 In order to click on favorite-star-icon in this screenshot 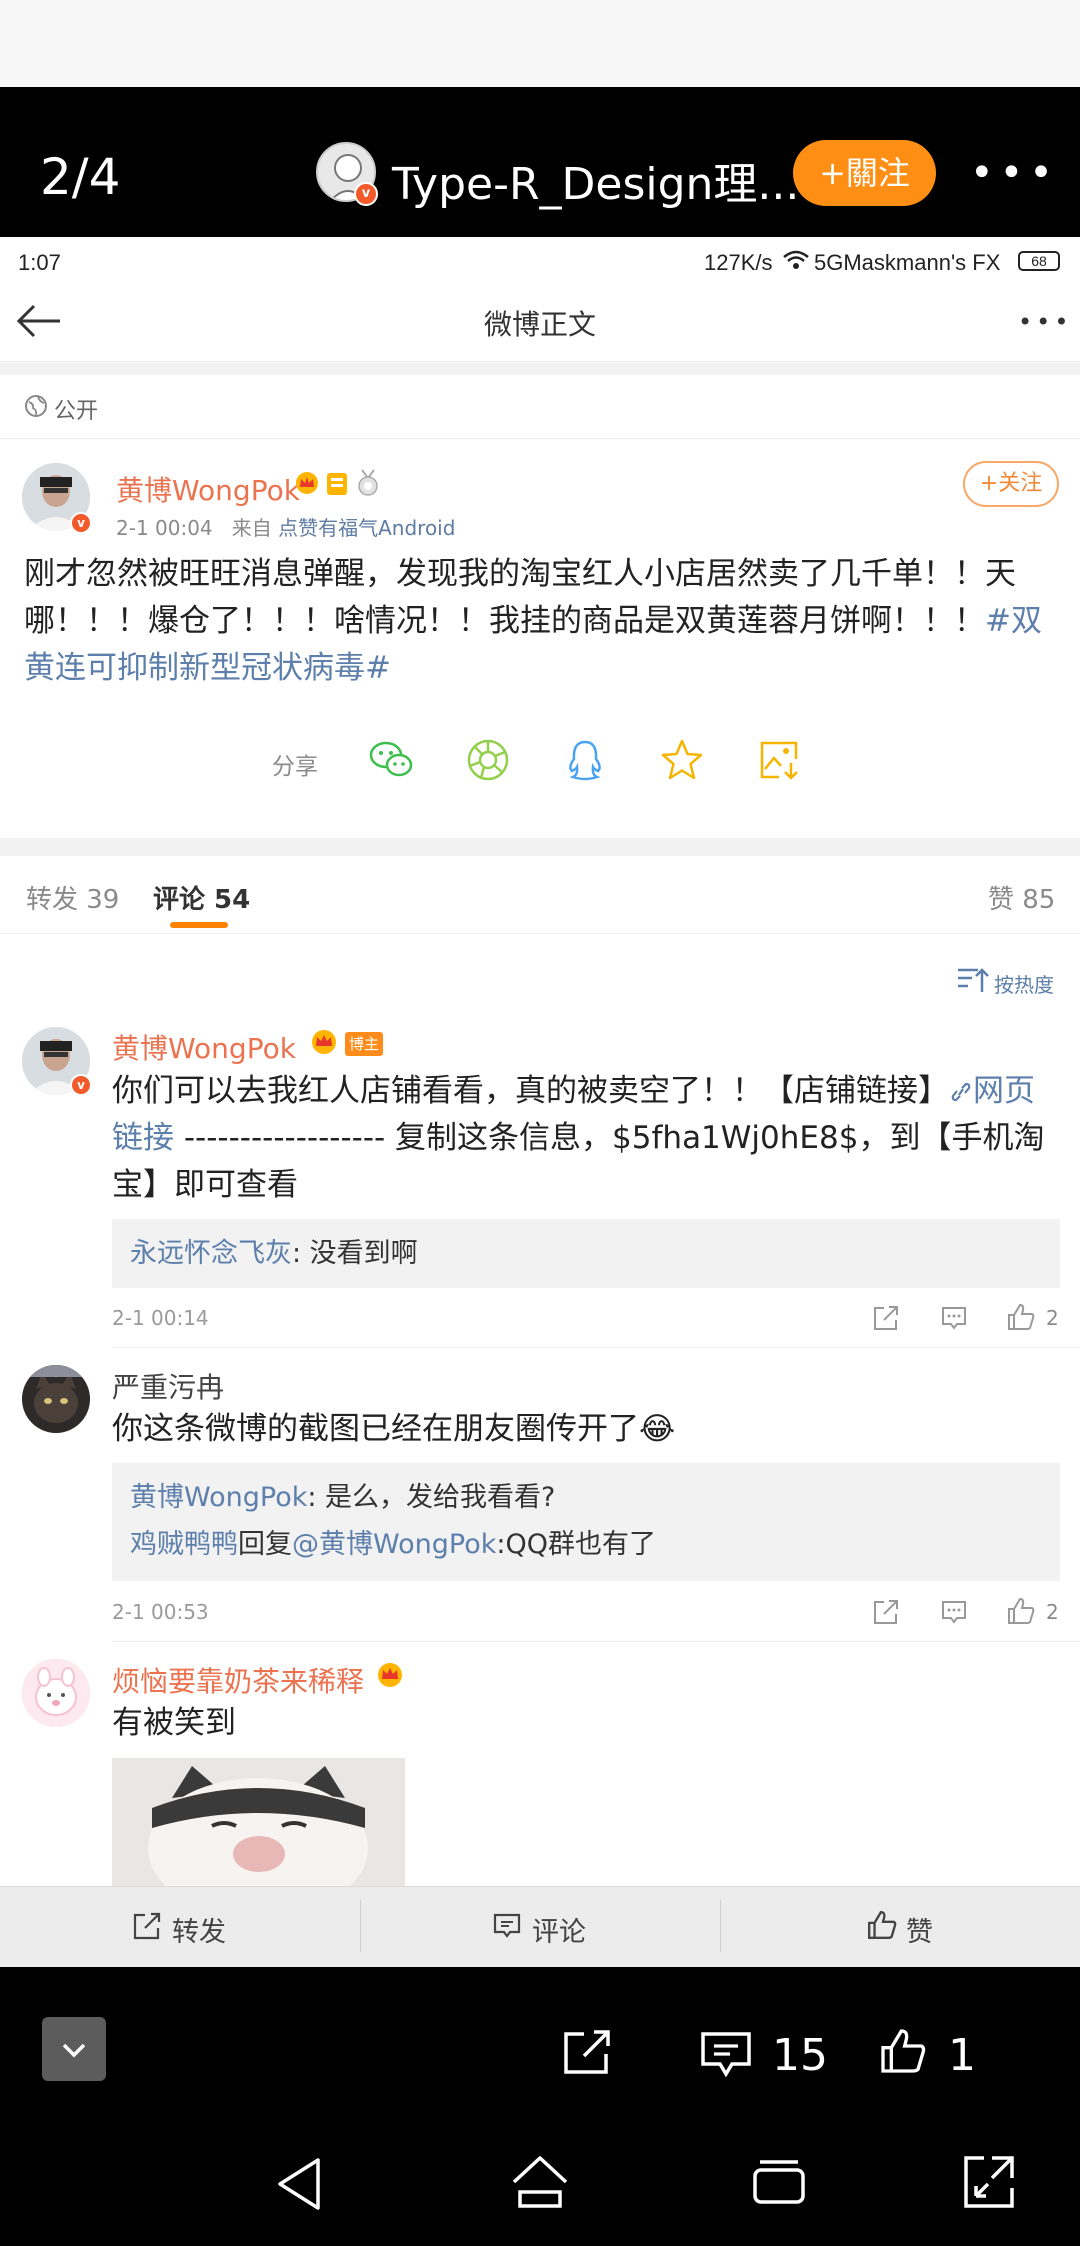, I will do `click(682, 760)`.